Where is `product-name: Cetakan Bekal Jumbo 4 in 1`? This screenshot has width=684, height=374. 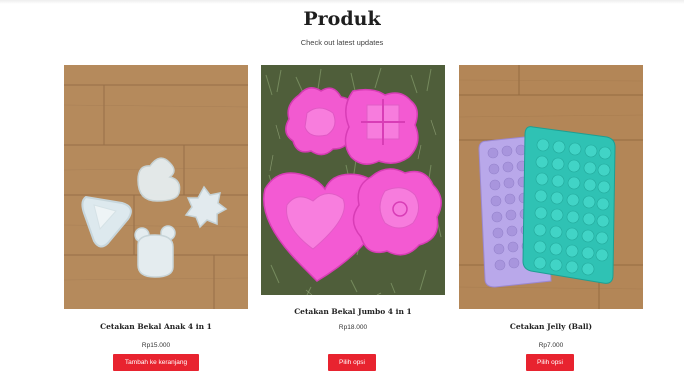 product-name: Cetakan Bekal Jumbo 4 in 1 is located at coordinates (353, 311).